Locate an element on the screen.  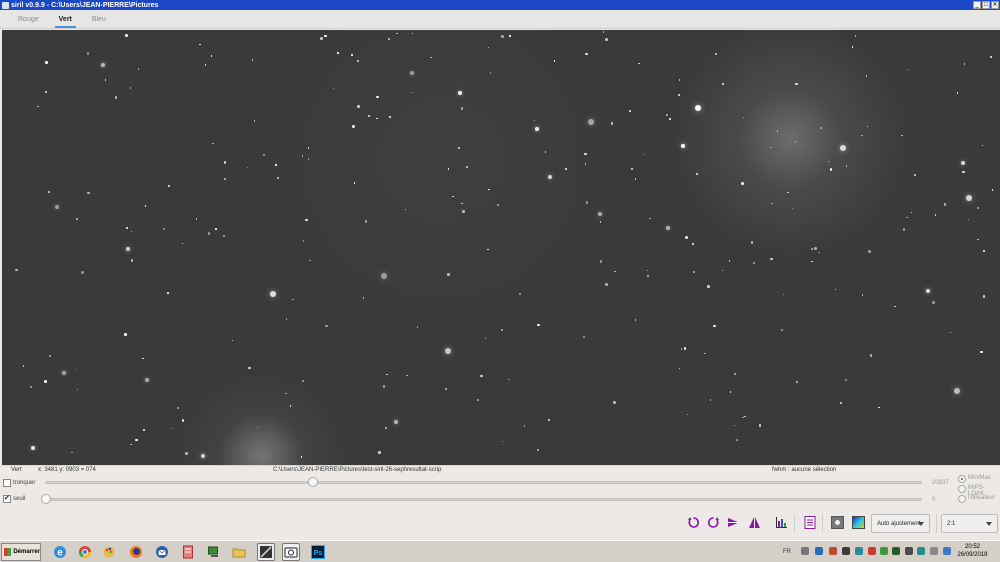
language-indicator: FR is located at coordinates (787, 552).